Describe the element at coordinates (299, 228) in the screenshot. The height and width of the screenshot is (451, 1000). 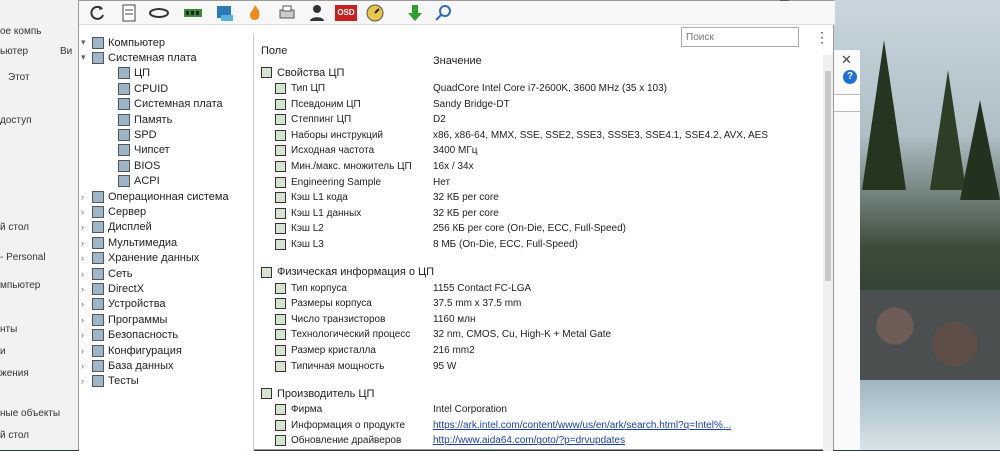
I see `property-row: Кэш L2` at that location.